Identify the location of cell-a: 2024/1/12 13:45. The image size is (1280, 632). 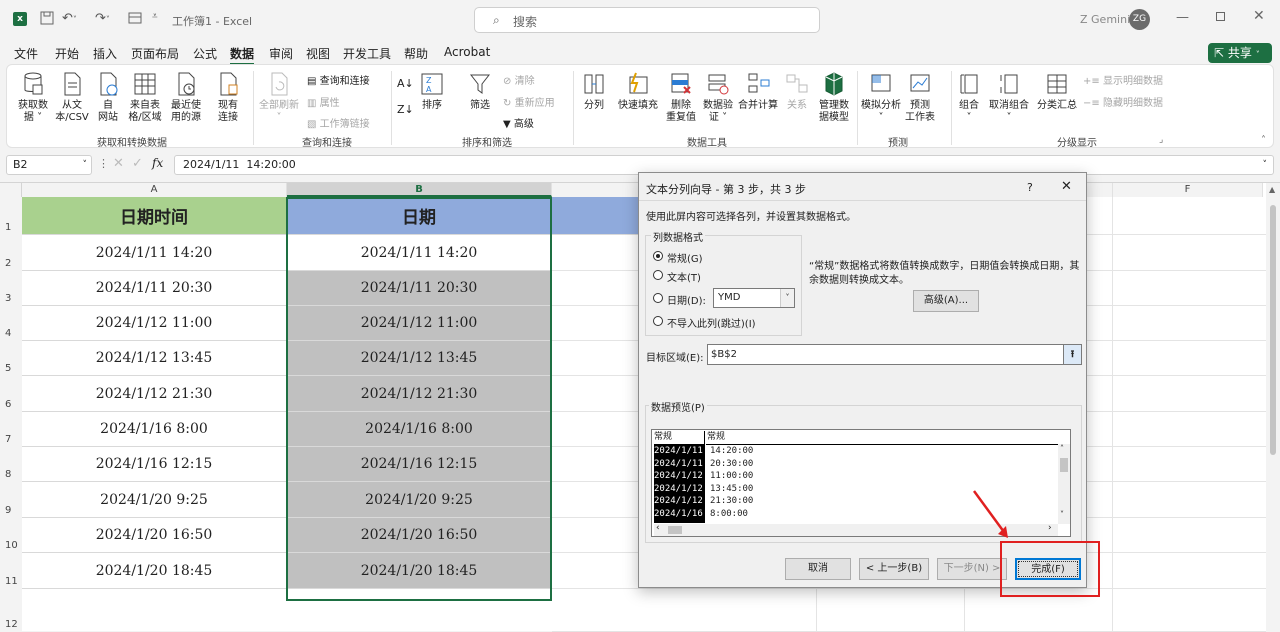
(154, 358).